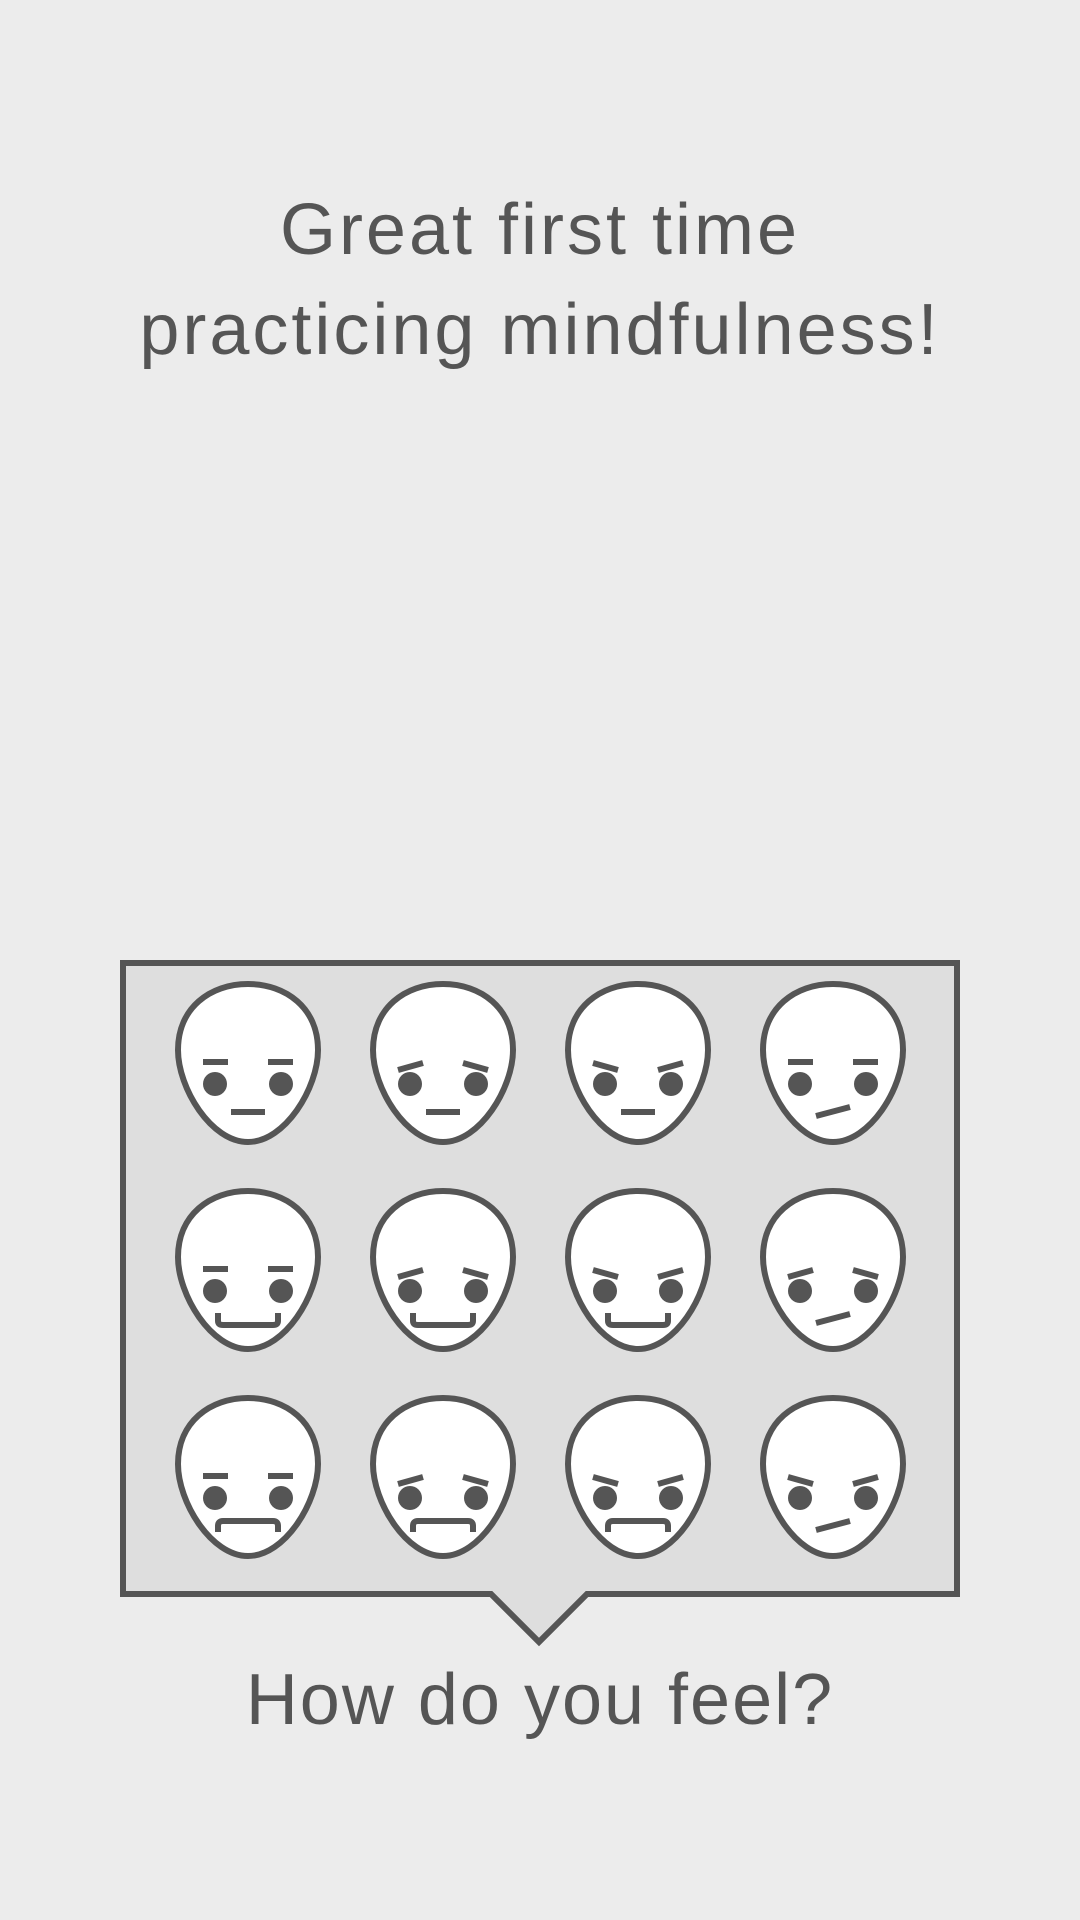 The width and height of the screenshot is (1080, 1920). What do you see at coordinates (442, 1063) in the screenshot?
I see `sad-brows-neutral-face-icon` at bounding box center [442, 1063].